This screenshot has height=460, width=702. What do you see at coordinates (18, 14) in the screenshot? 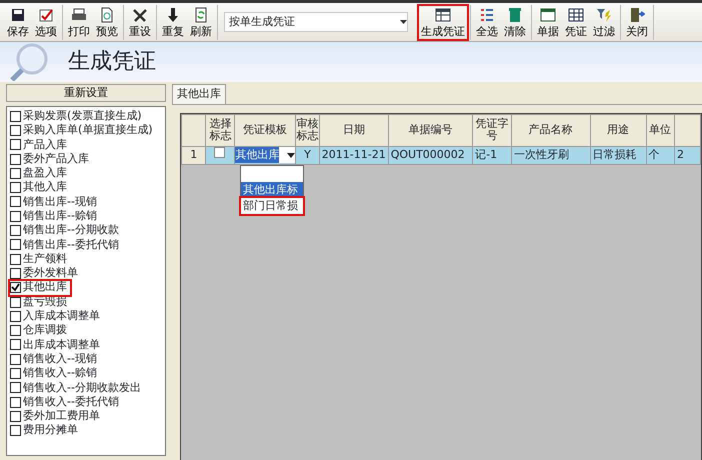
I see `save-icon` at bounding box center [18, 14].